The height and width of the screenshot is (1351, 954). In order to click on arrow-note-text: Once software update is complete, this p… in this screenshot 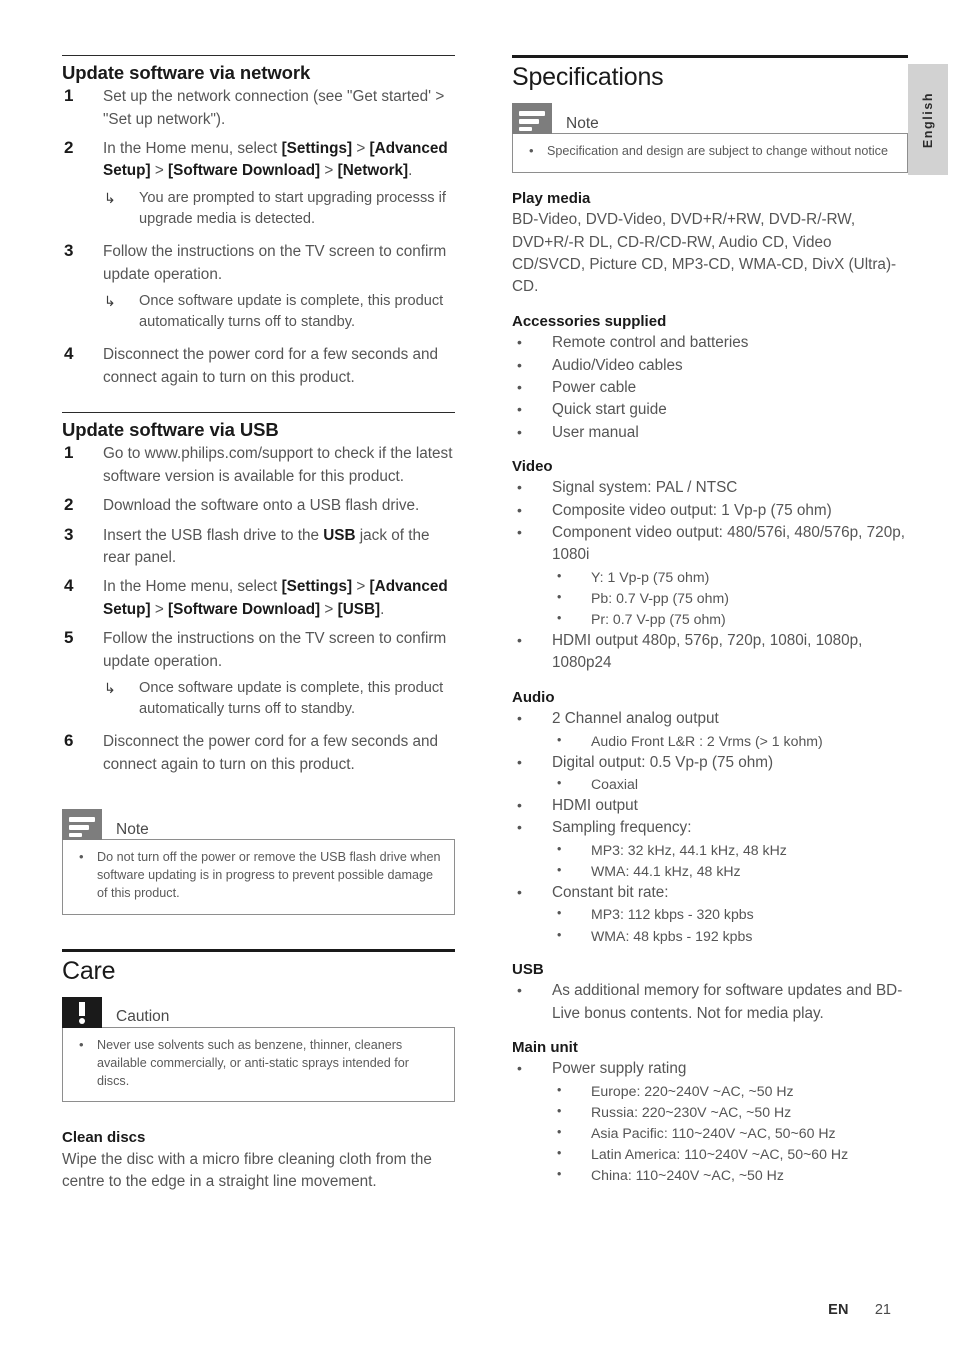, I will do `click(291, 312)`.